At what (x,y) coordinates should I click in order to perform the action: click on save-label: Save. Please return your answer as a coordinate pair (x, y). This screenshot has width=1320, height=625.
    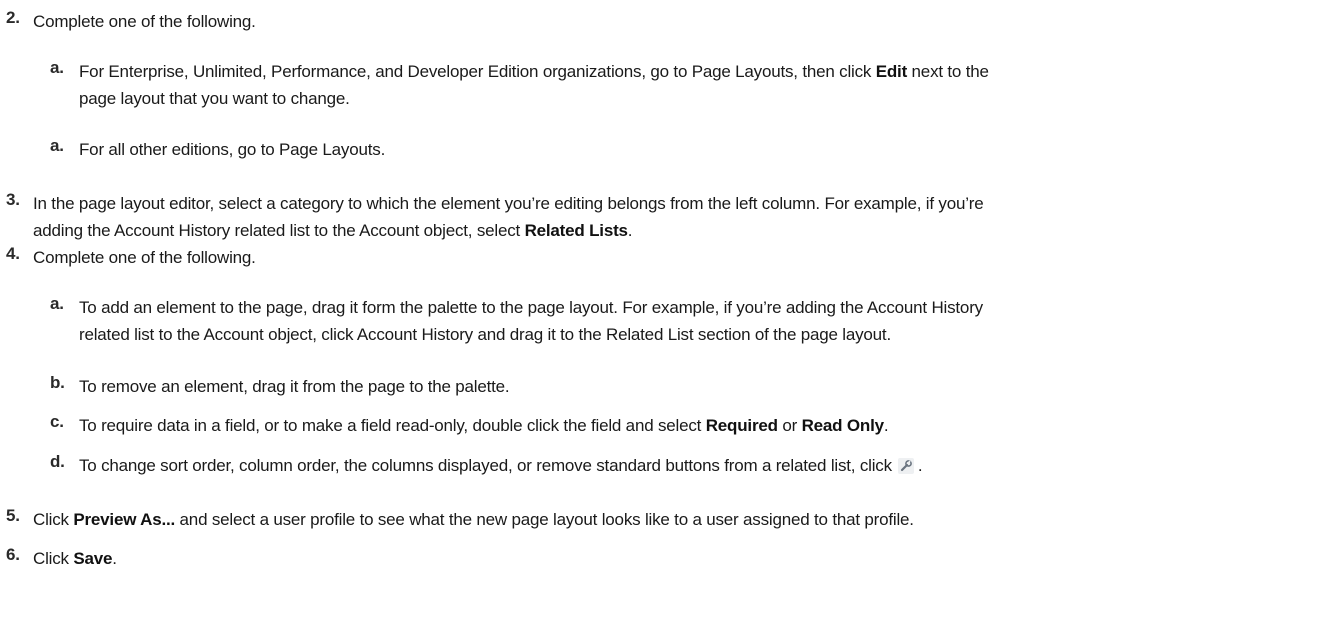
    Looking at the image, I should click on (93, 558).